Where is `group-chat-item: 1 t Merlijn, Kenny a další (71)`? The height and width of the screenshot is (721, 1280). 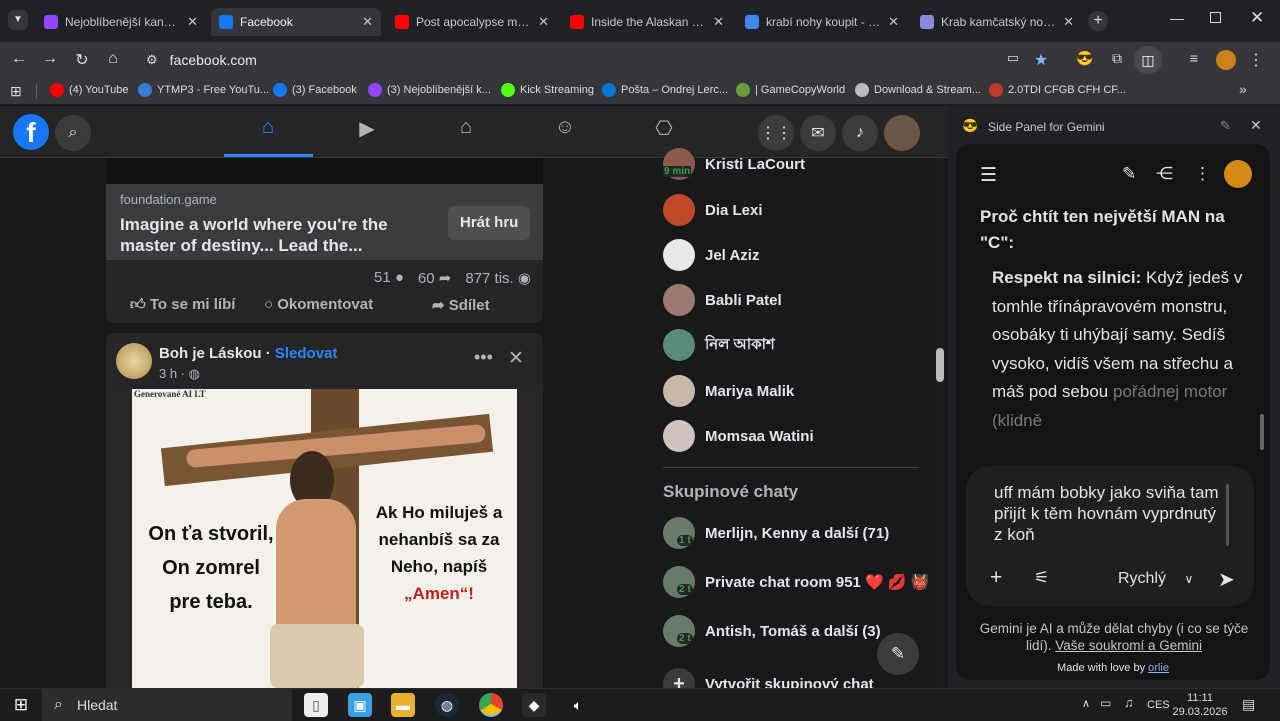 group-chat-item: 1 t Merlijn, Kenny a další (71) is located at coordinates (776, 533).